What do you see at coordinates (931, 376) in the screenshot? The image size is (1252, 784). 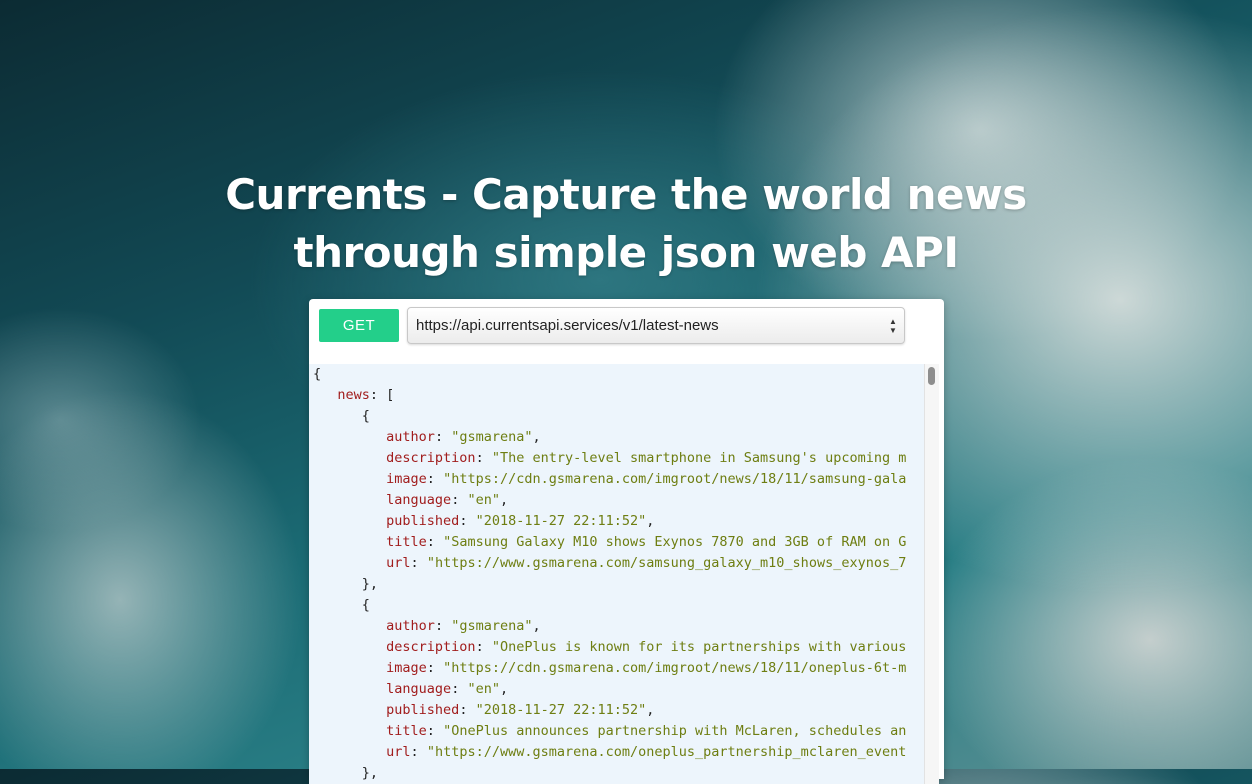 I see `scrollbar-thumb` at bounding box center [931, 376].